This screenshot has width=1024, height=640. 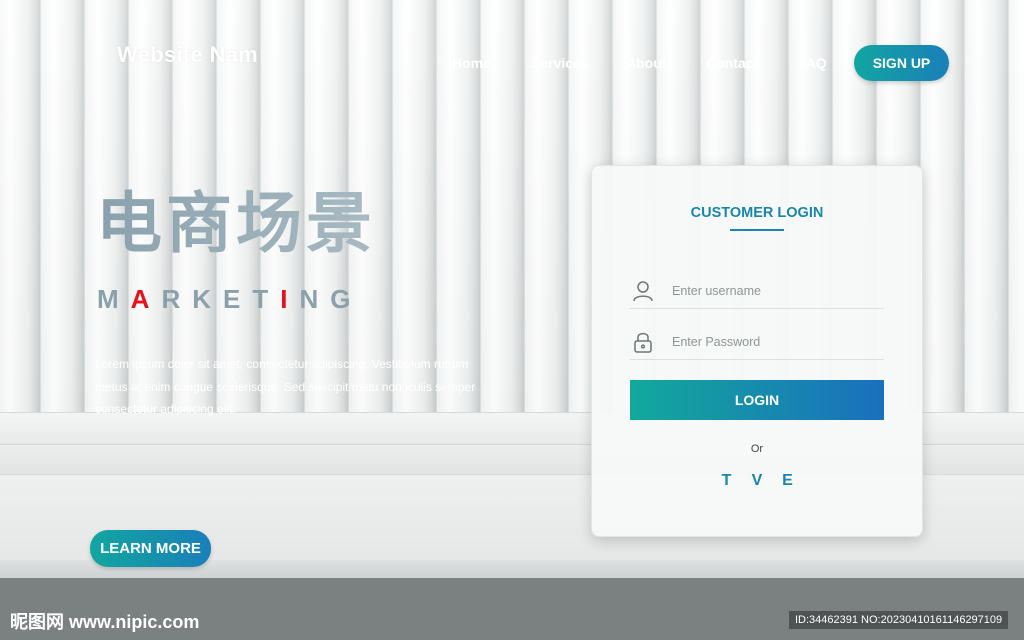 I want to click on password-input, so click(x=772, y=342).